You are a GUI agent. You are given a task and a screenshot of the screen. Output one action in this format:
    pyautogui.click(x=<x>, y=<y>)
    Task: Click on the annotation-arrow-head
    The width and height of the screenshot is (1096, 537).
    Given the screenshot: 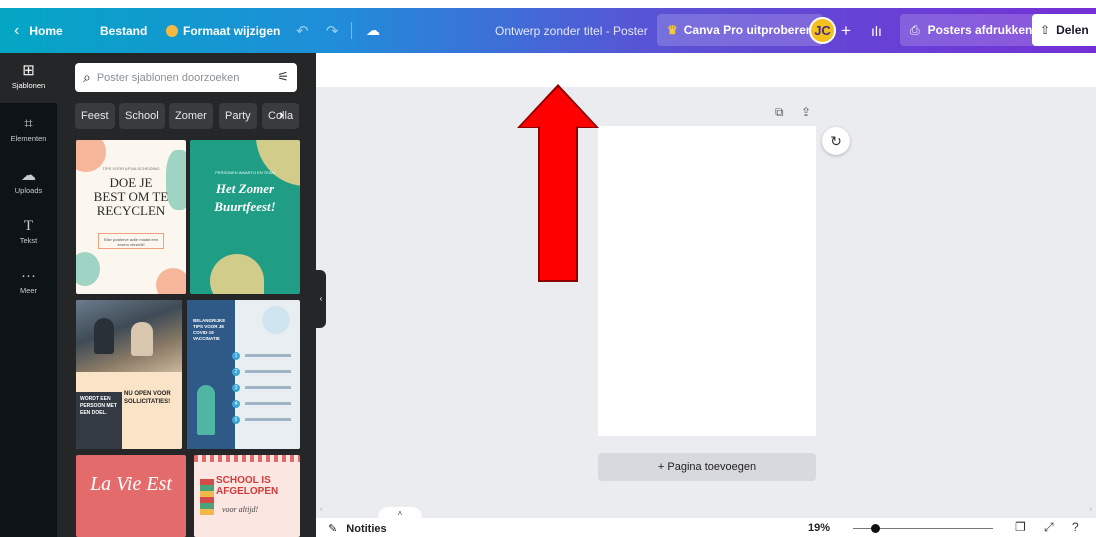 What is the action you would take?
    pyautogui.click(x=558, y=107)
    